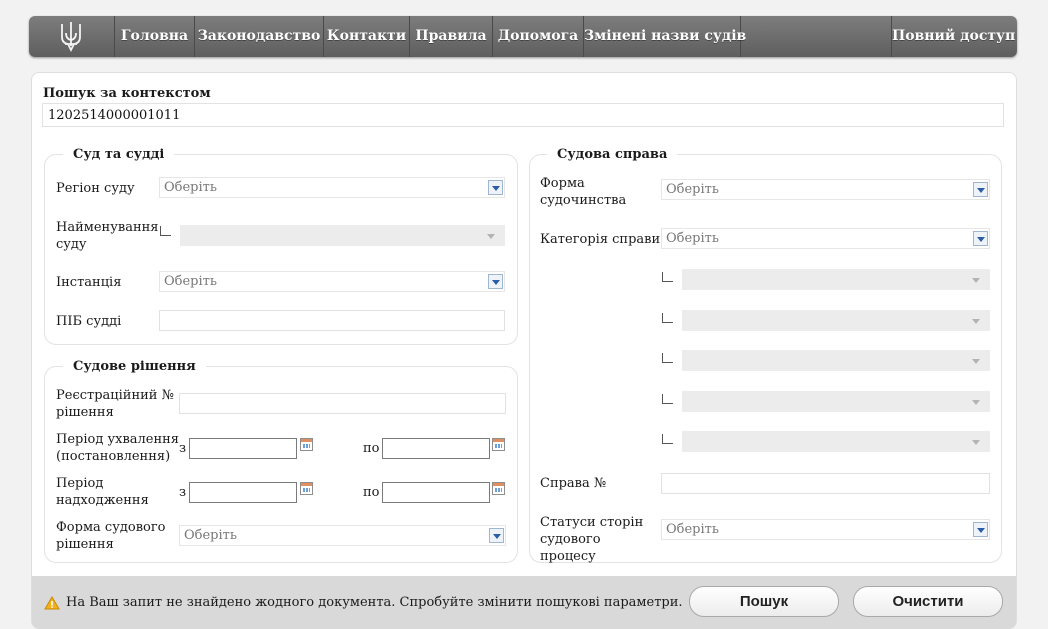 Image resolution: width=1048 pixels, height=629 pixels. I want to click on court-name-label: Найменування суду, so click(107, 236).